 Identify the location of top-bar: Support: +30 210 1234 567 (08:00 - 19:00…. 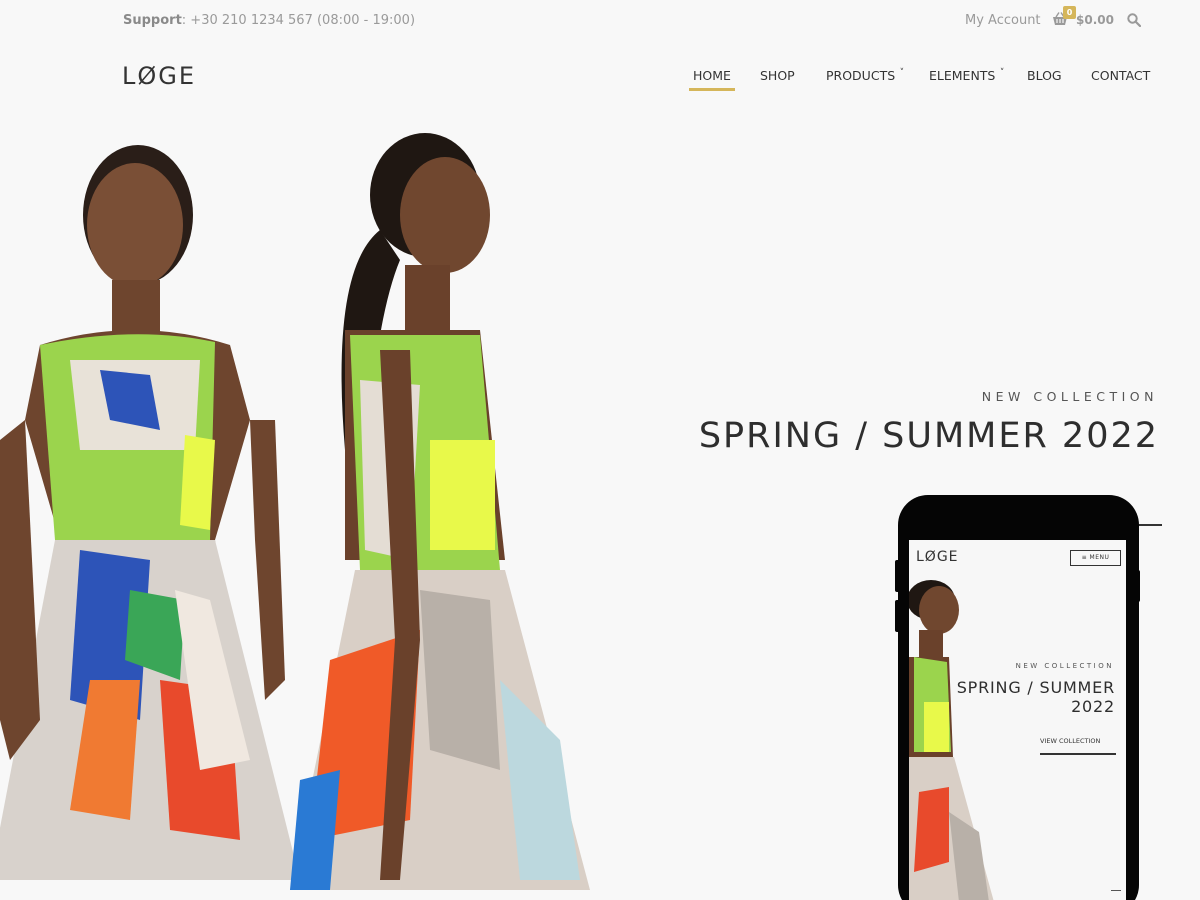
(600, 21).